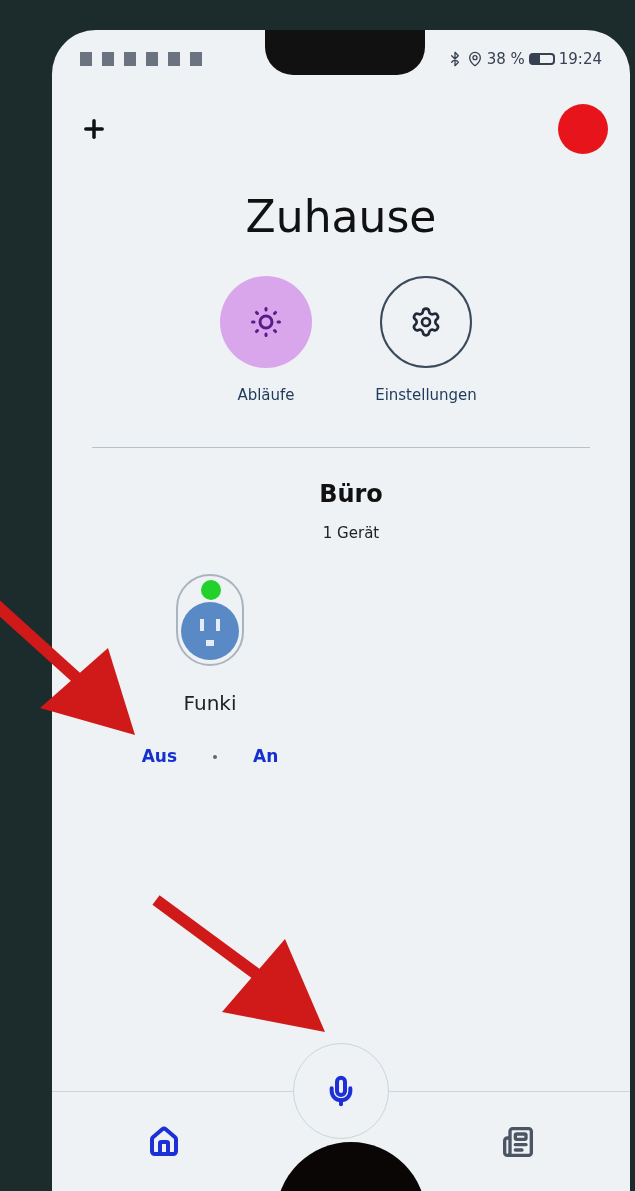  I want to click on on-button: An, so click(266, 757).